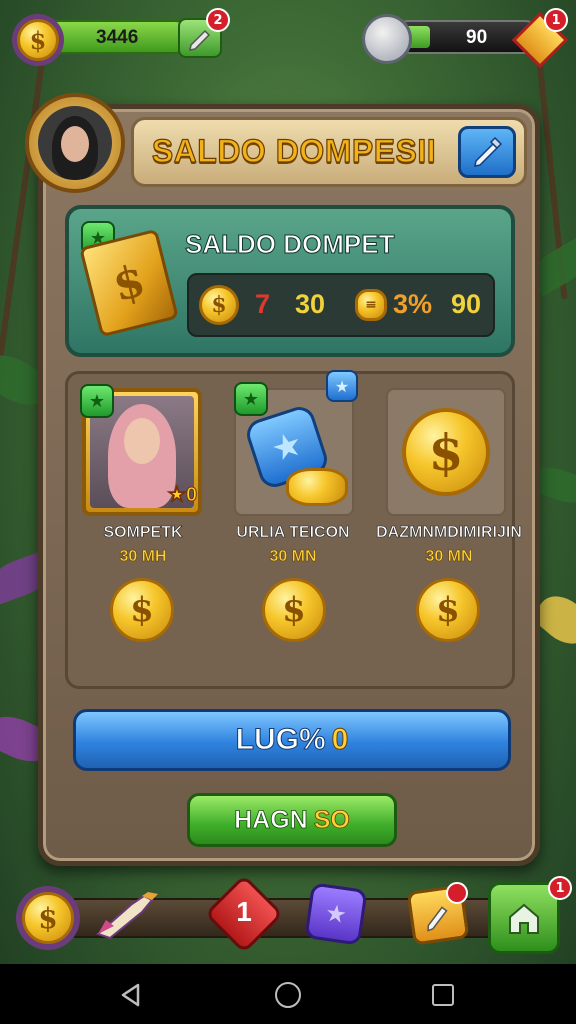  I want to click on panel-header: SALDO DOMPESII, so click(329, 152).